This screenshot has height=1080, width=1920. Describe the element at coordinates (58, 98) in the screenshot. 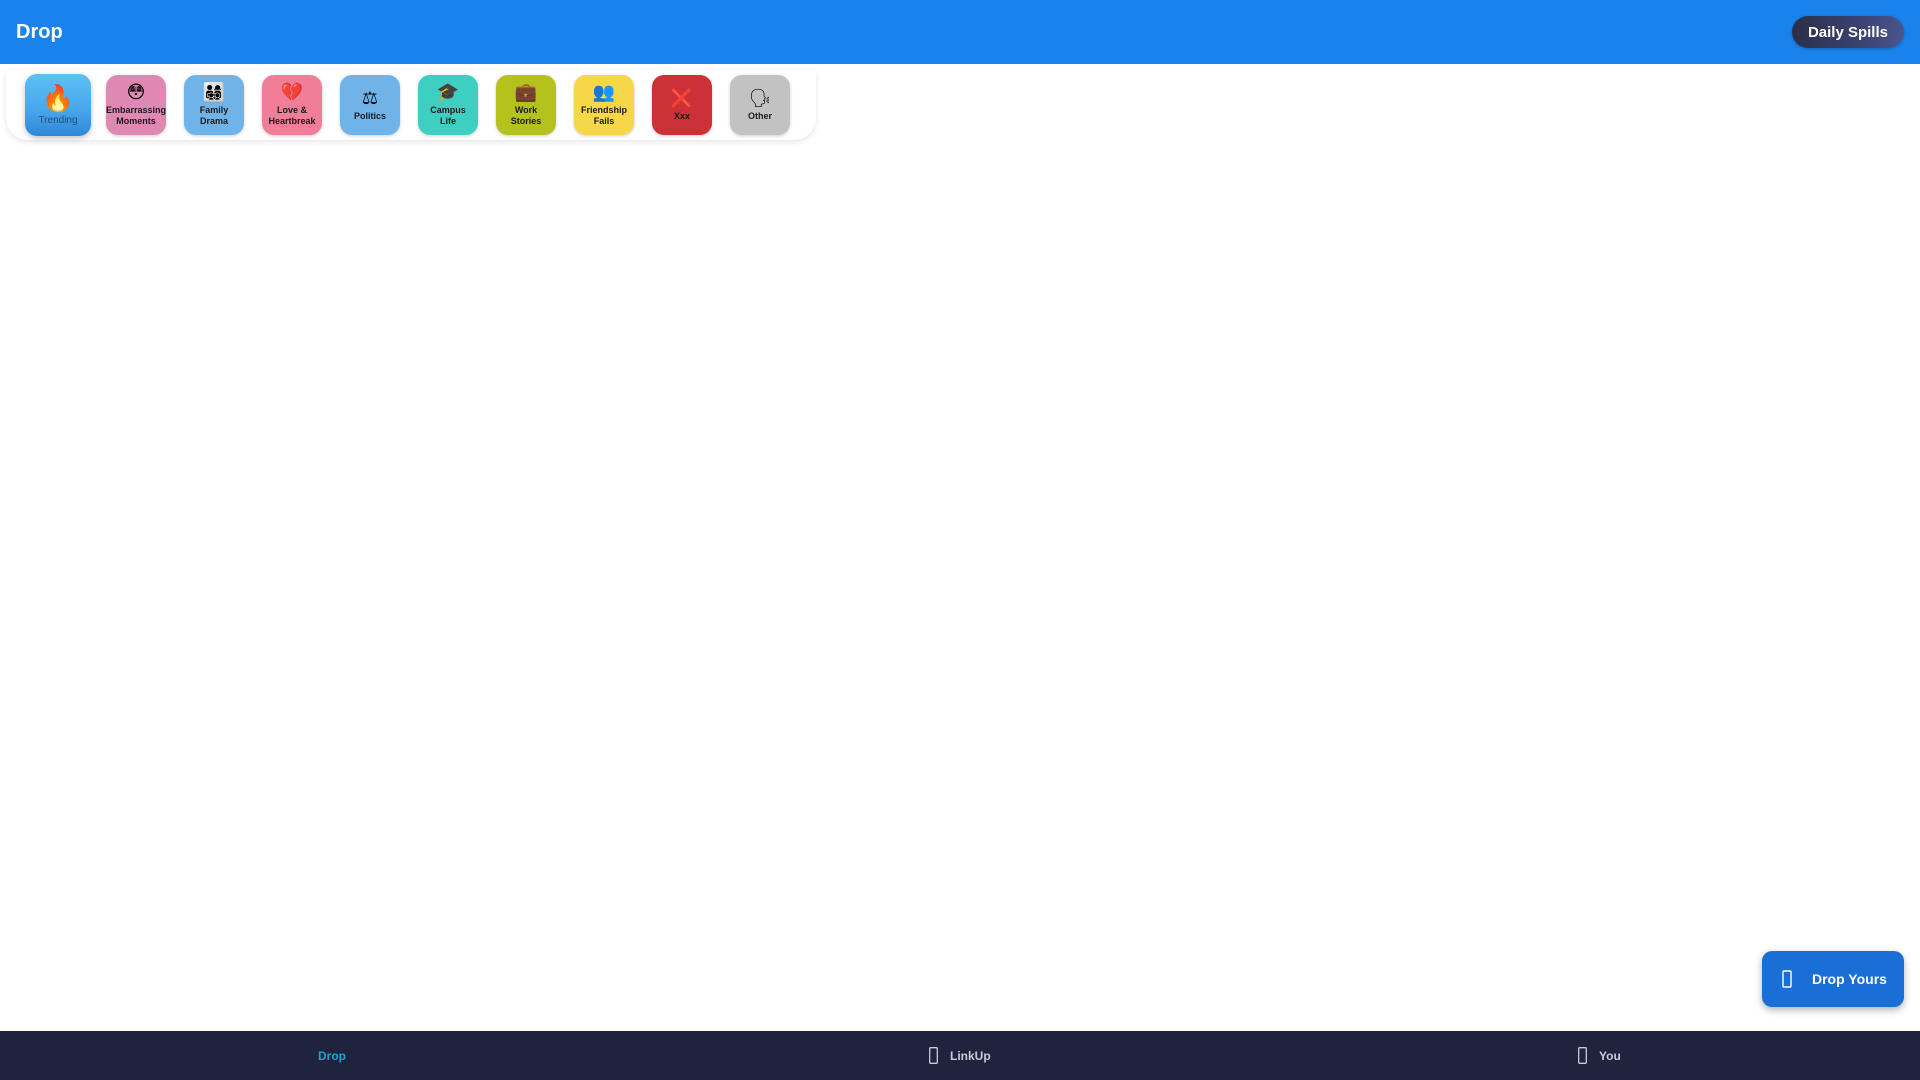

I see `fire-icon: 🔥` at that location.